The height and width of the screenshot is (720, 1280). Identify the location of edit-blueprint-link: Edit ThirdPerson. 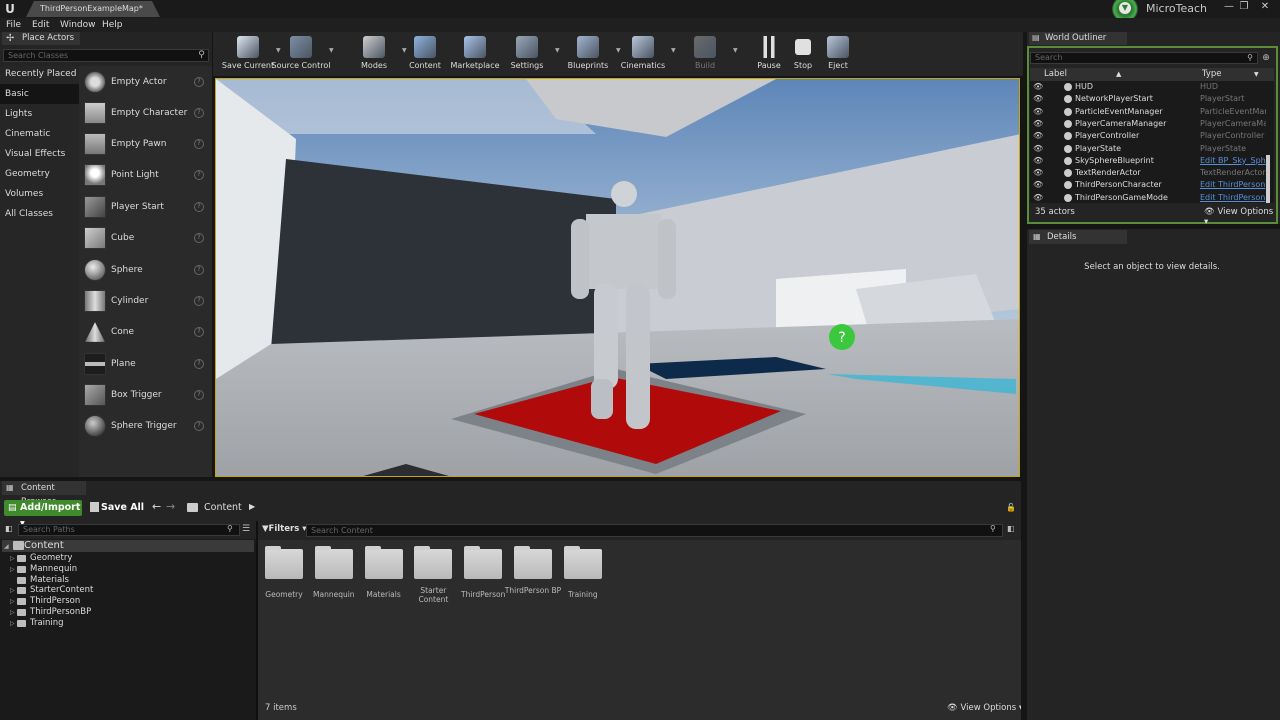
(1233, 198).